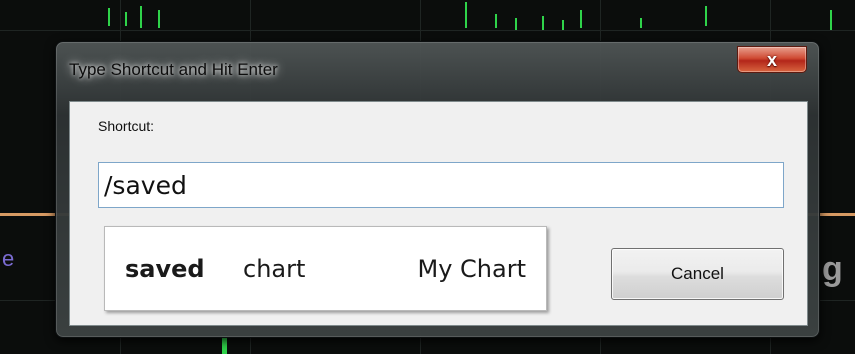 This screenshot has height=354, width=855. What do you see at coordinates (472, 269) in the screenshot?
I see `suggestion-name: My Chart` at bounding box center [472, 269].